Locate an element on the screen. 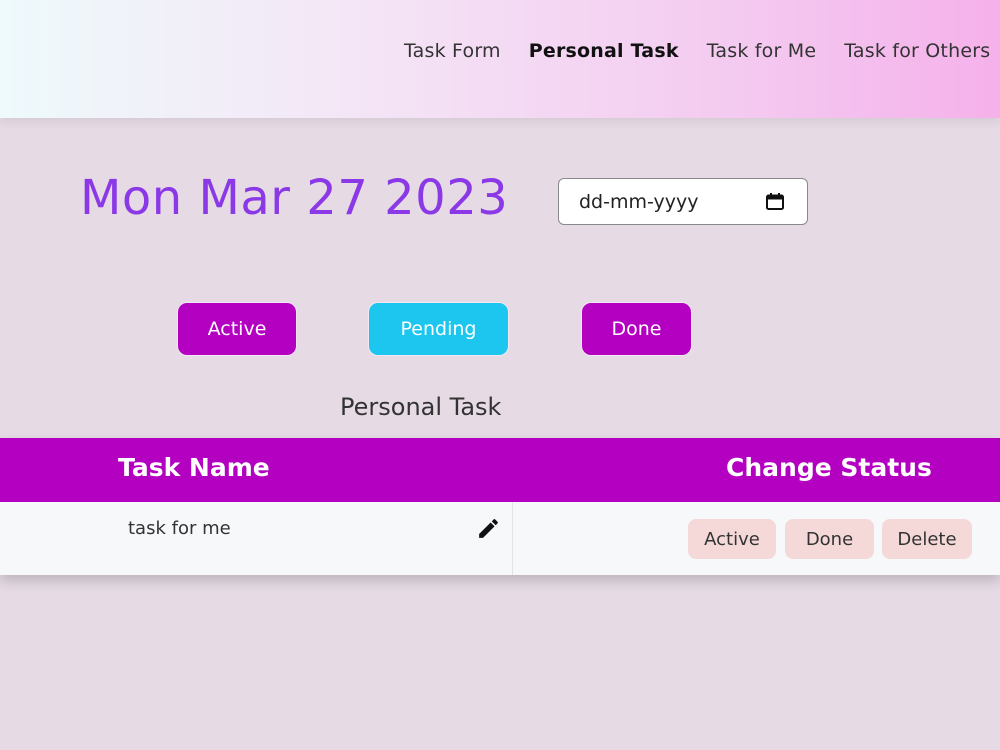 The height and width of the screenshot is (750, 1000). table-row: task for me Active Done Delete is located at coordinates (500, 538).